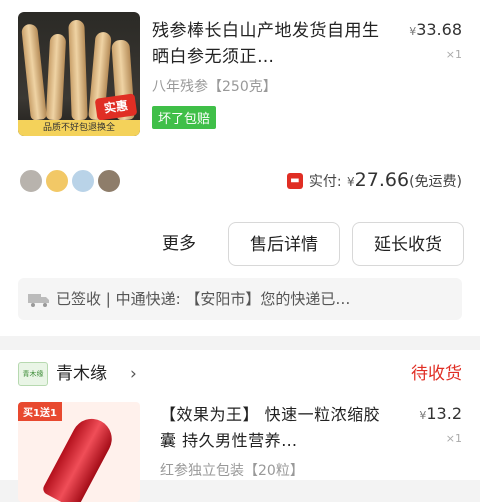 The image size is (480, 502). I want to click on red-pay-icon: ▬, so click(294, 181).